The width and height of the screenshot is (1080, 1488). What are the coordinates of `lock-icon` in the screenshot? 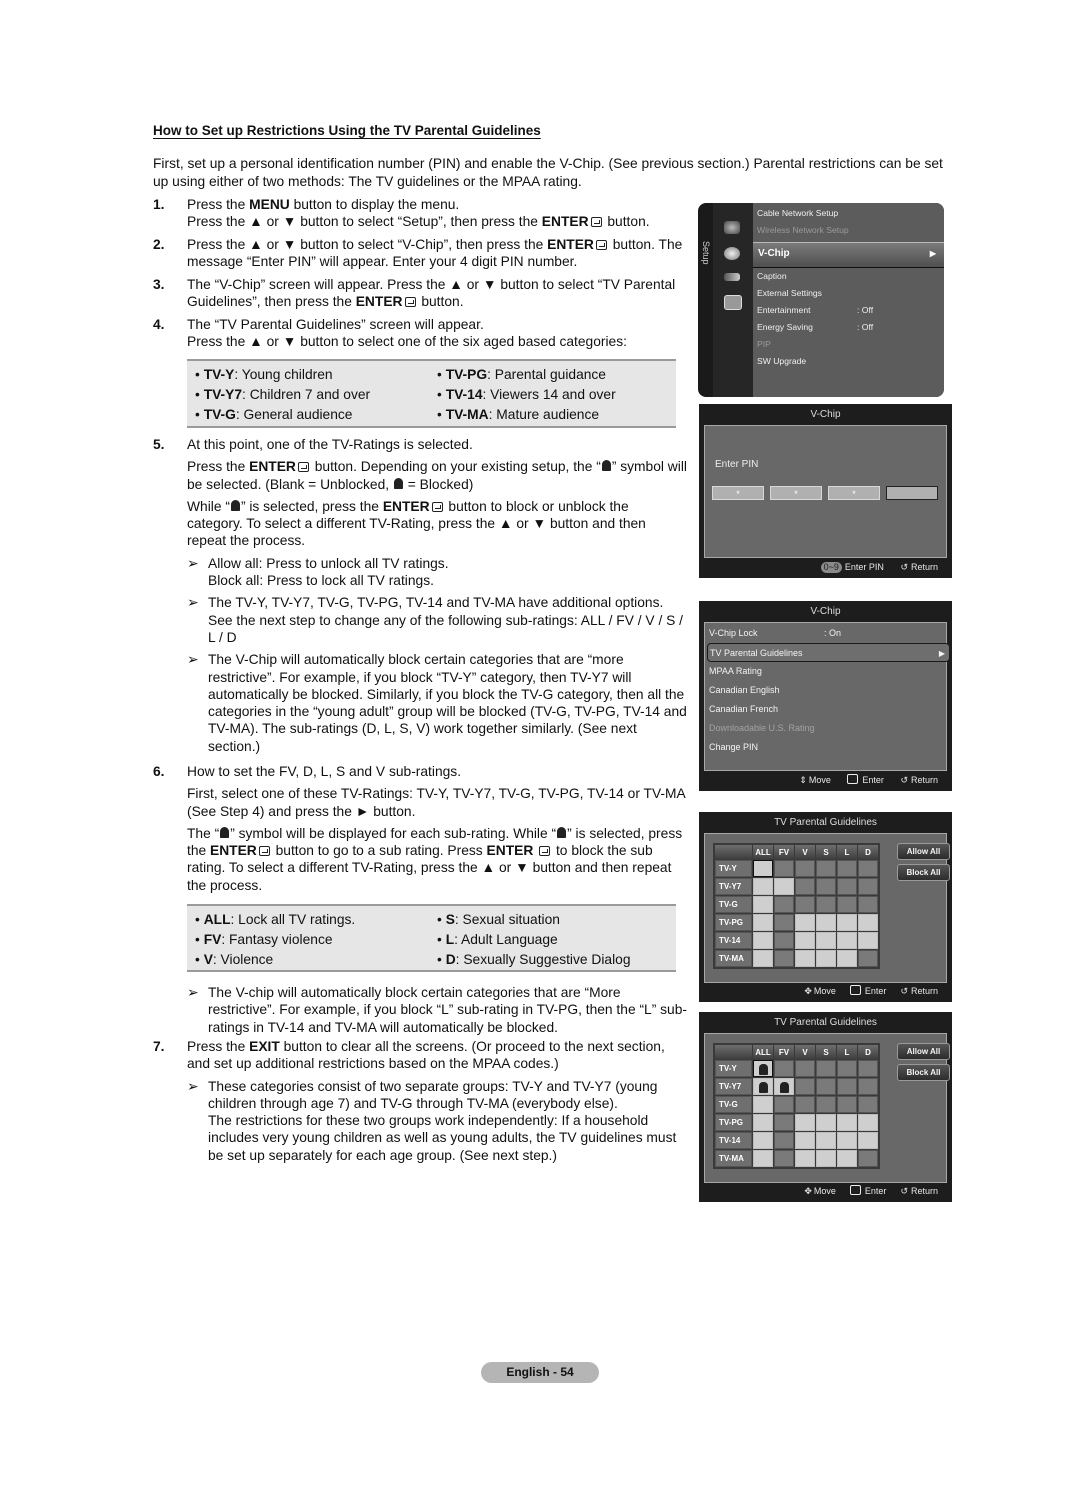 It's located at (763, 1087).